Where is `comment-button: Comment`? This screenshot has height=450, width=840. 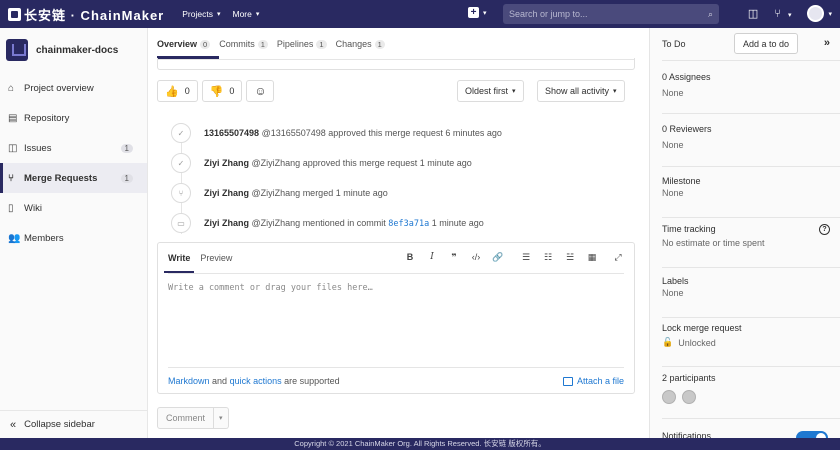
comment-button: Comment is located at coordinates (186, 418).